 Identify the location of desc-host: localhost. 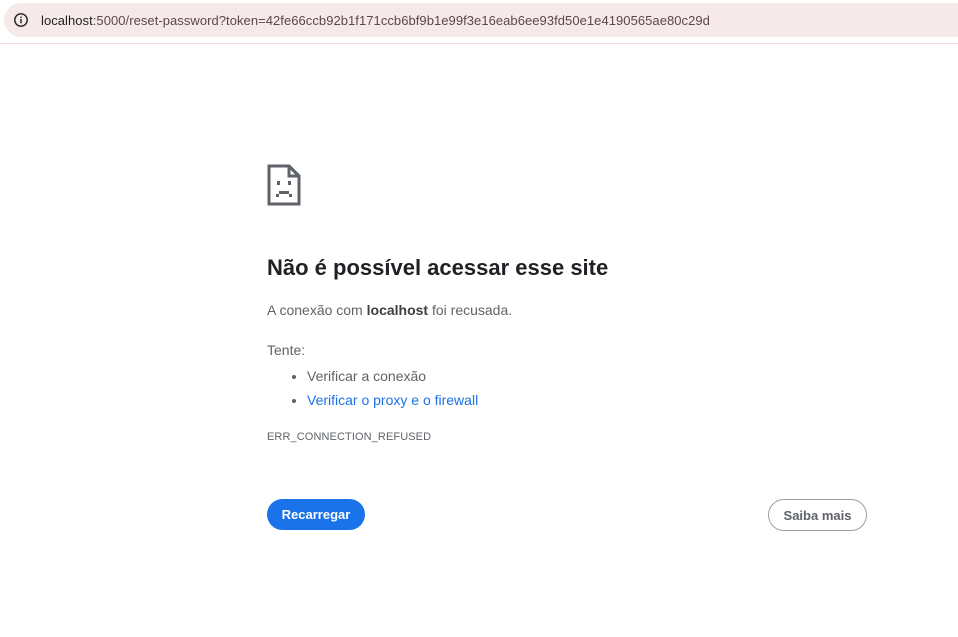
(397, 310).